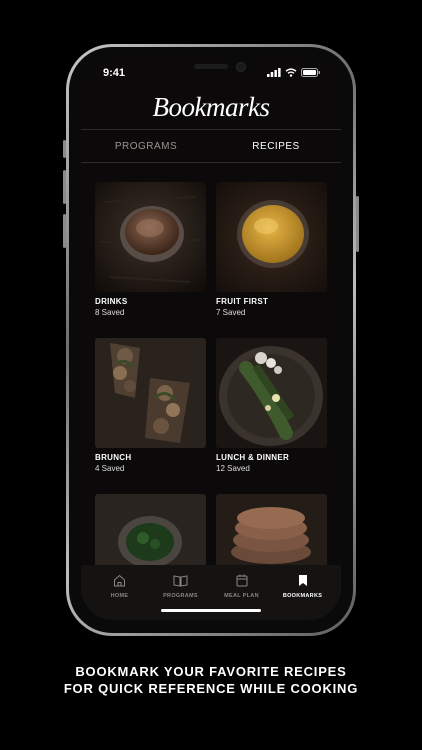 The width and height of the screenshot is (422, 750). What do you see at coordinates (119, 596) in the screenshot?
I see `nav-label: HOME` at bounding box center [119, 596].